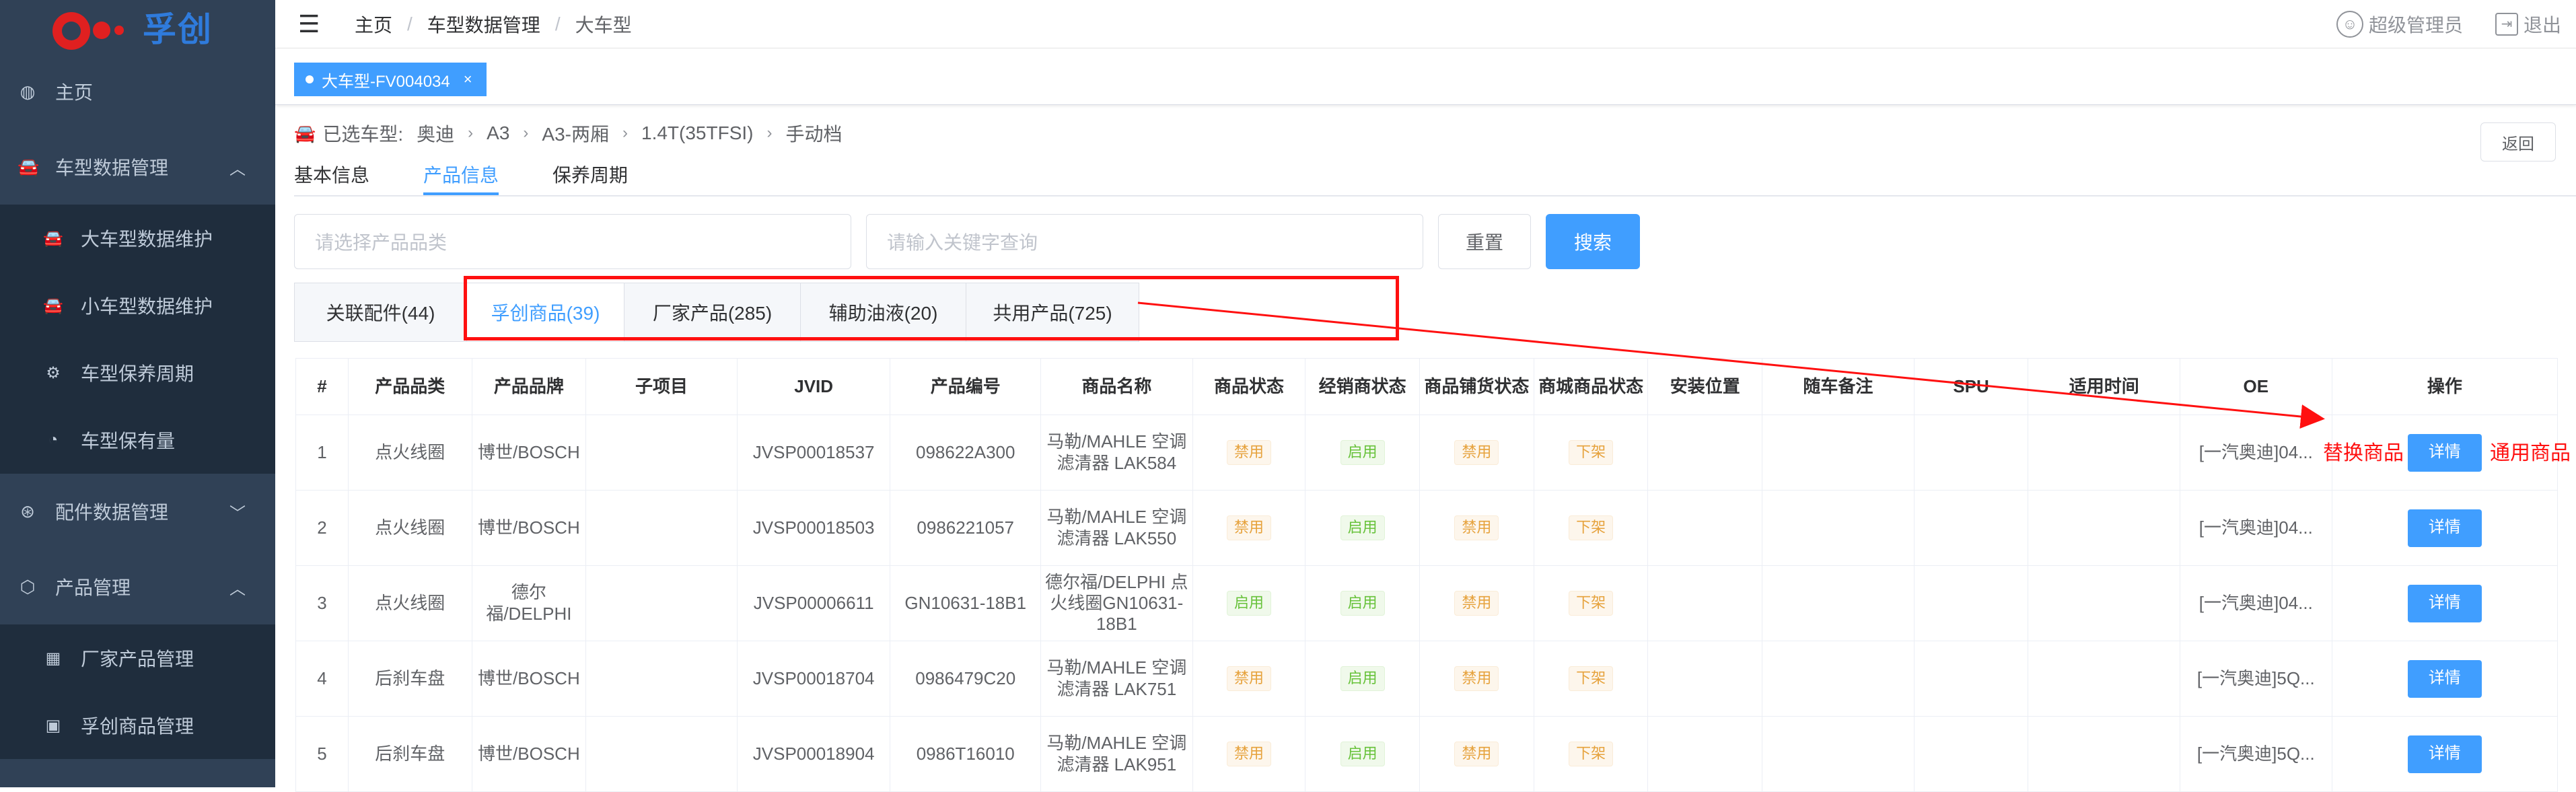  Describe the element at coordinates (137, 91) in the screenshot. I see `sidebar-item-0: ◍ 主页` at that location.